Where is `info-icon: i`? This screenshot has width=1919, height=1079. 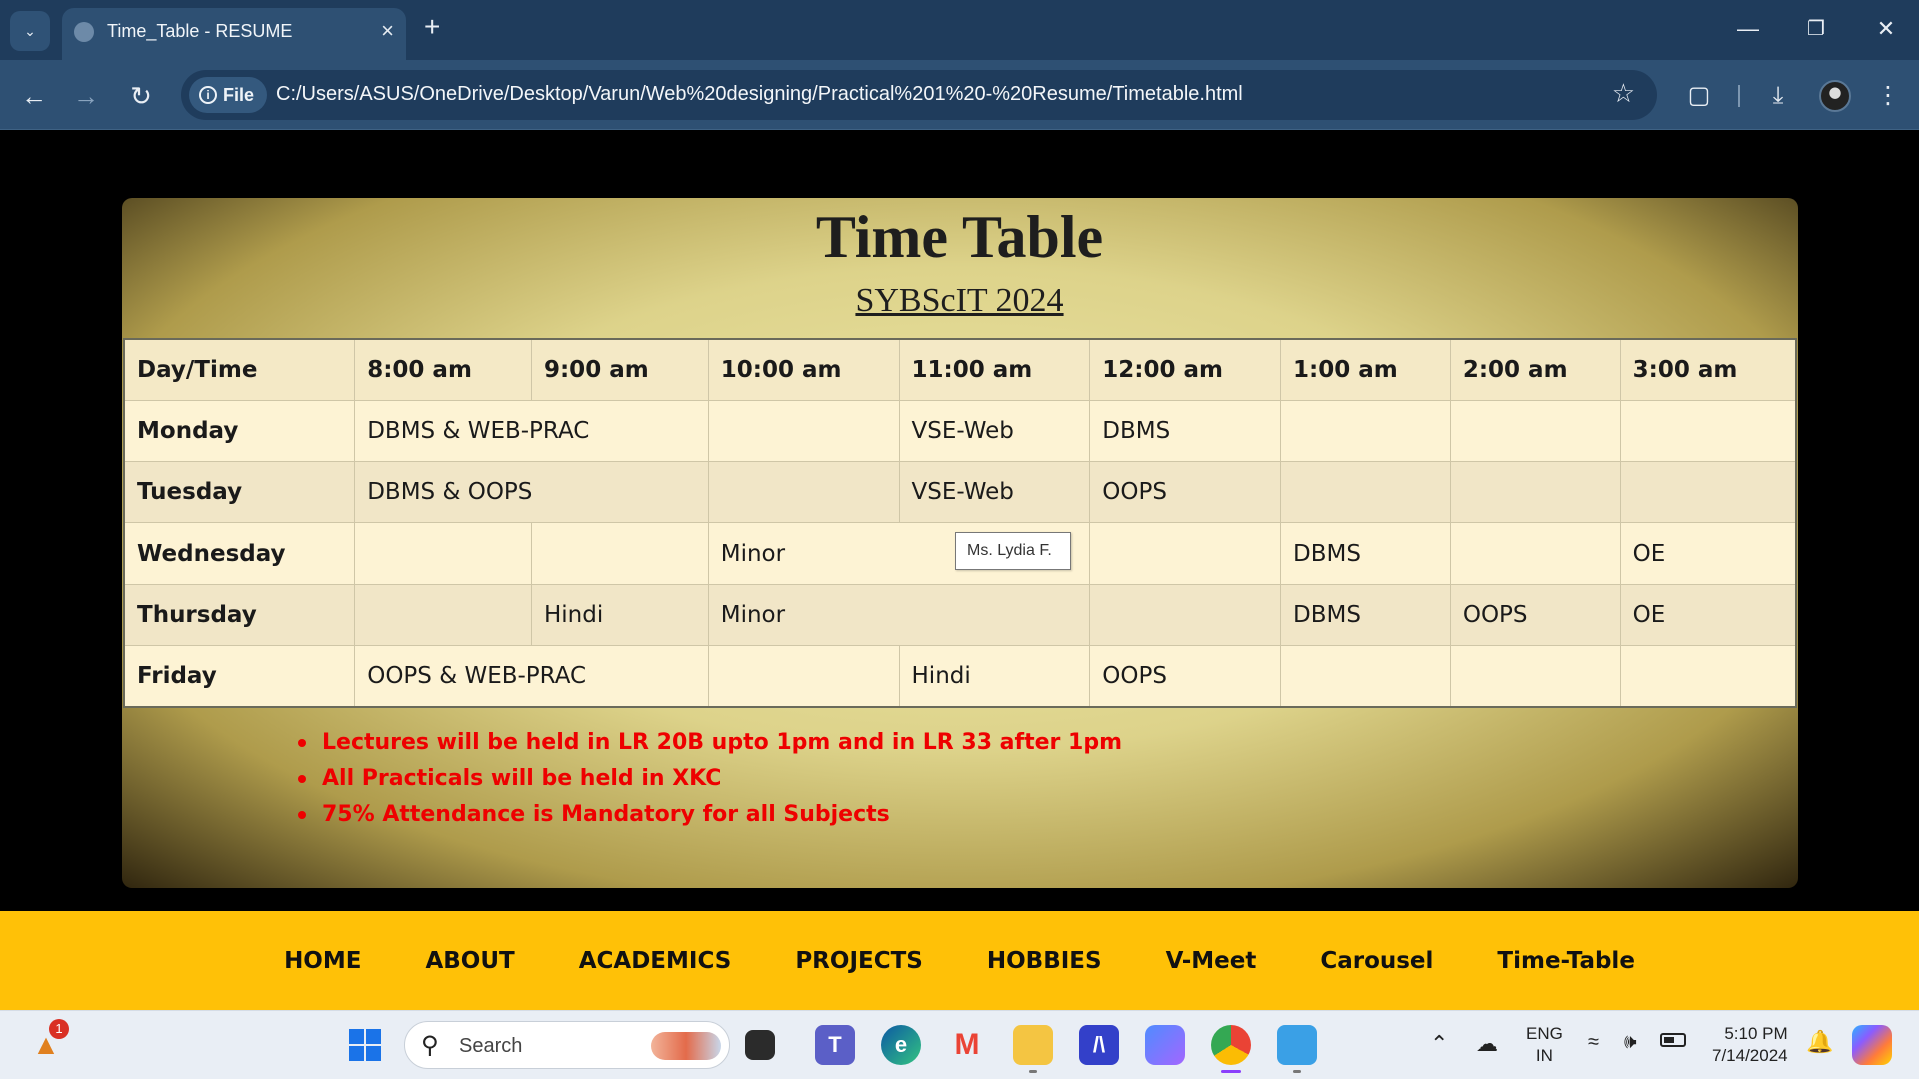
info-icon: i is located at coordinates (208, 95).